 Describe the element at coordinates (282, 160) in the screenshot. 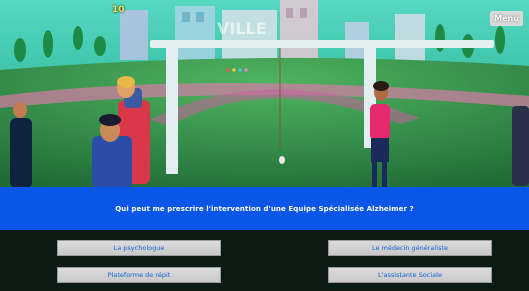

I see `hanging-lantern` at that location.